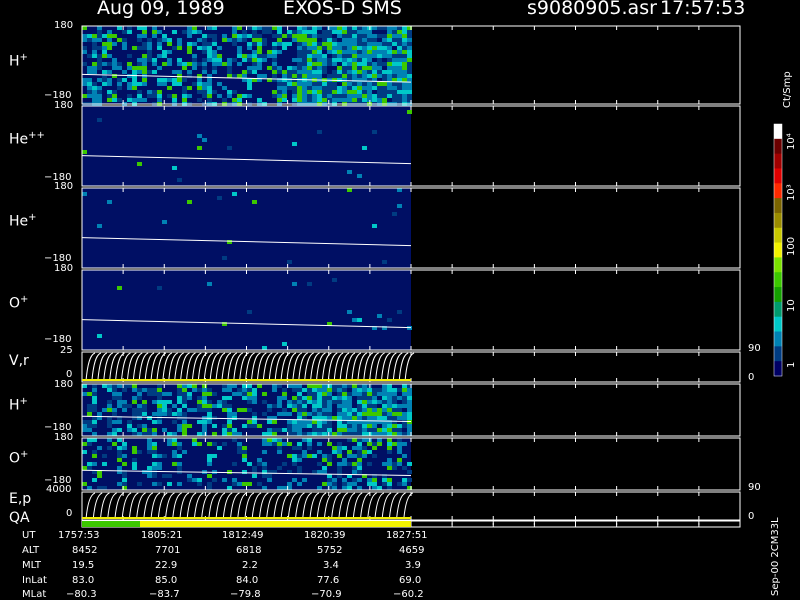 This screenshot has height=600, width=800. I want to click on spectrogram-o-plus, so click(247, 310).